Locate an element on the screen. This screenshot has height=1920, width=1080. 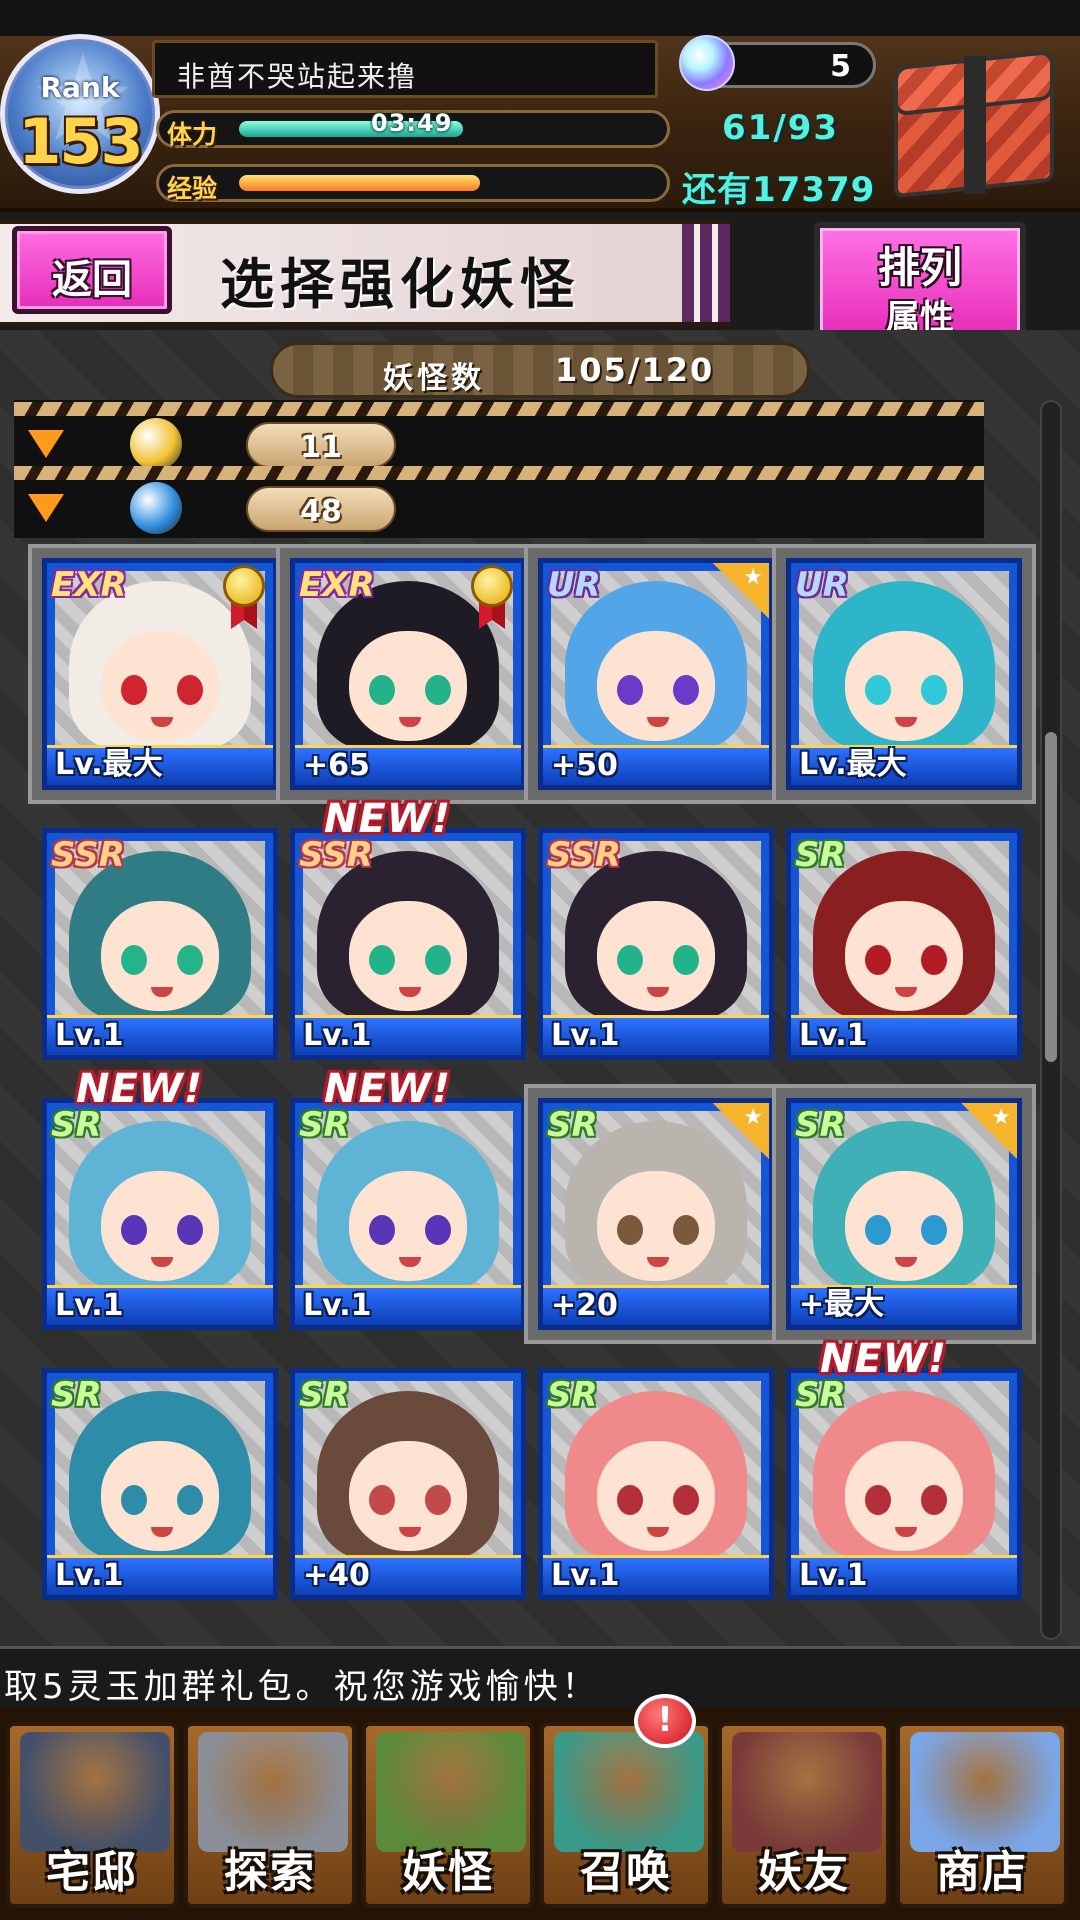
yokai-card: SR +40 is located at coordinates (408, 1484).